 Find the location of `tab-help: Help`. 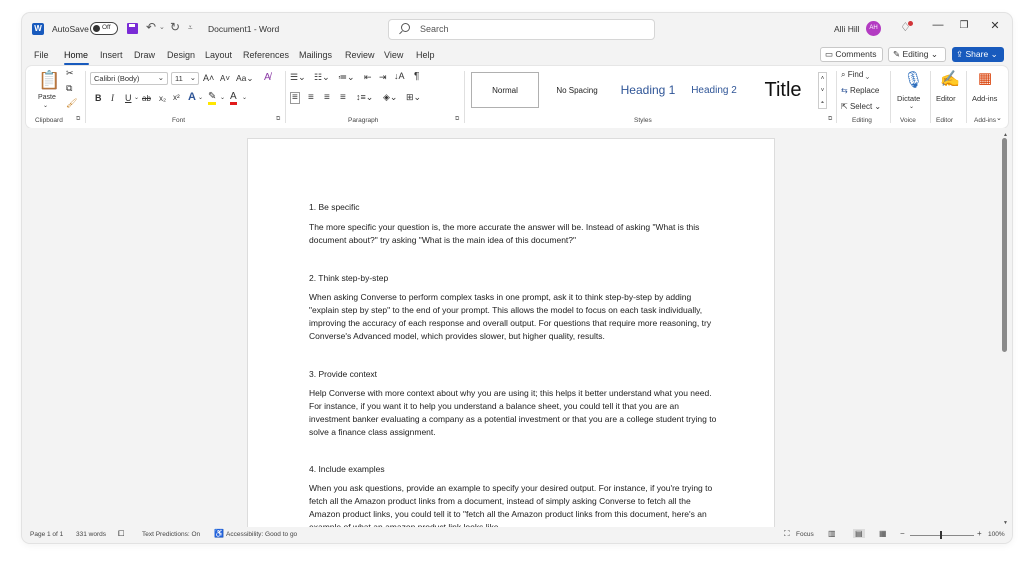

tab-help: Help is located at coordinates (425, 55).